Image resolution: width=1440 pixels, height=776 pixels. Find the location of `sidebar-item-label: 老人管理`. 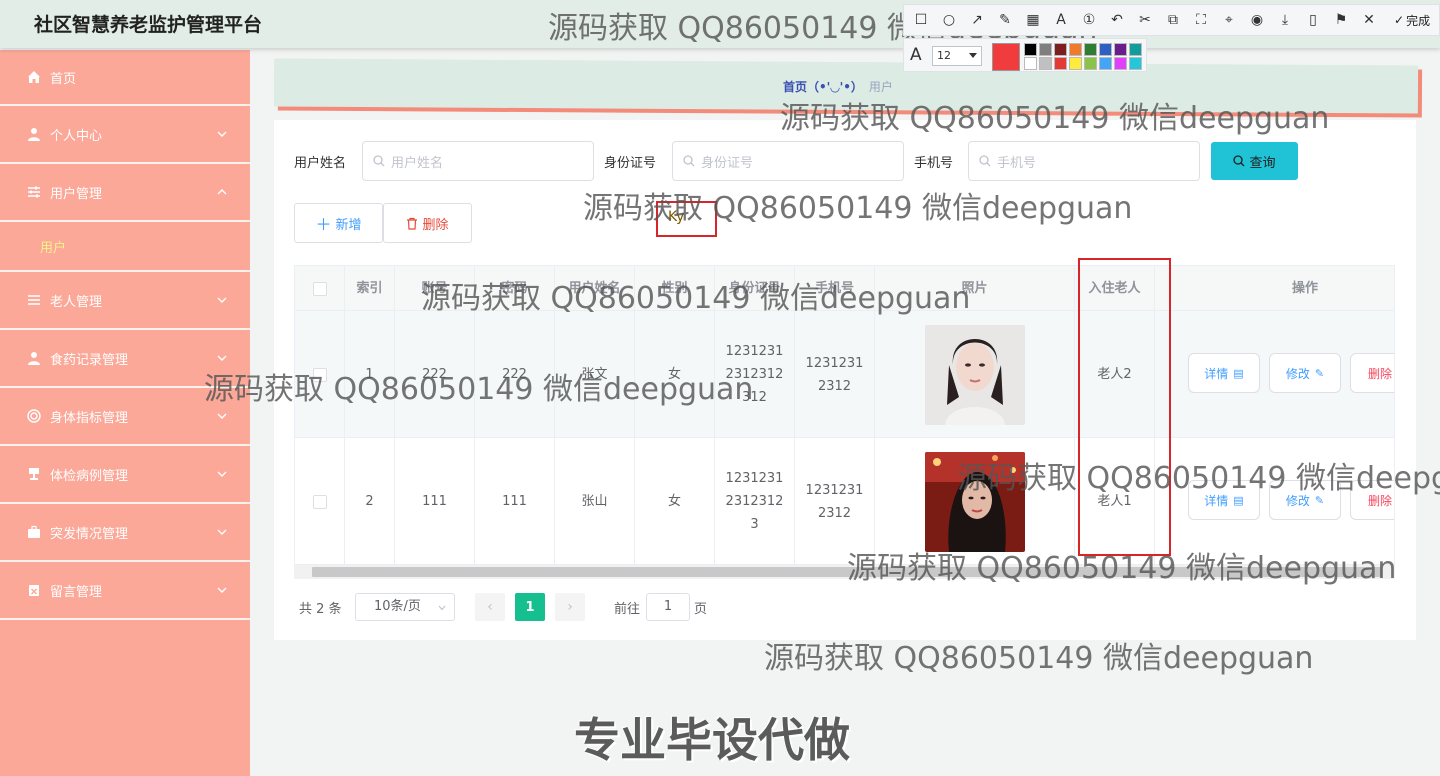

sidebar-item-label: 老人管理 is located at coordinates (76, 302).